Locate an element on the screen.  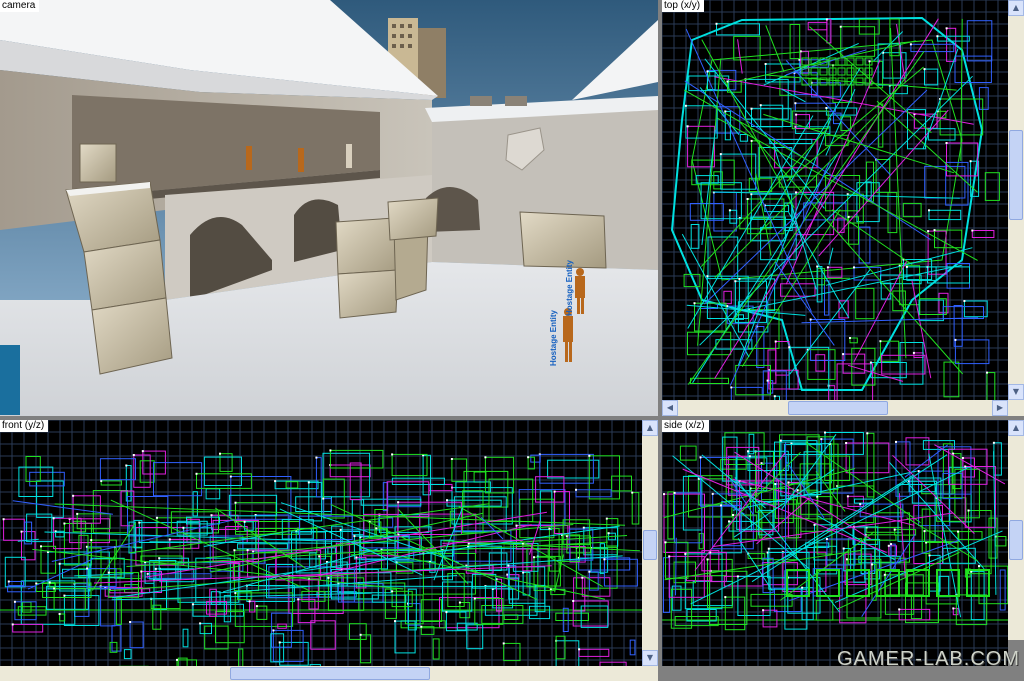
top-viewport-hscroll: ◀ ▶ is located at coordinates (843, 408).